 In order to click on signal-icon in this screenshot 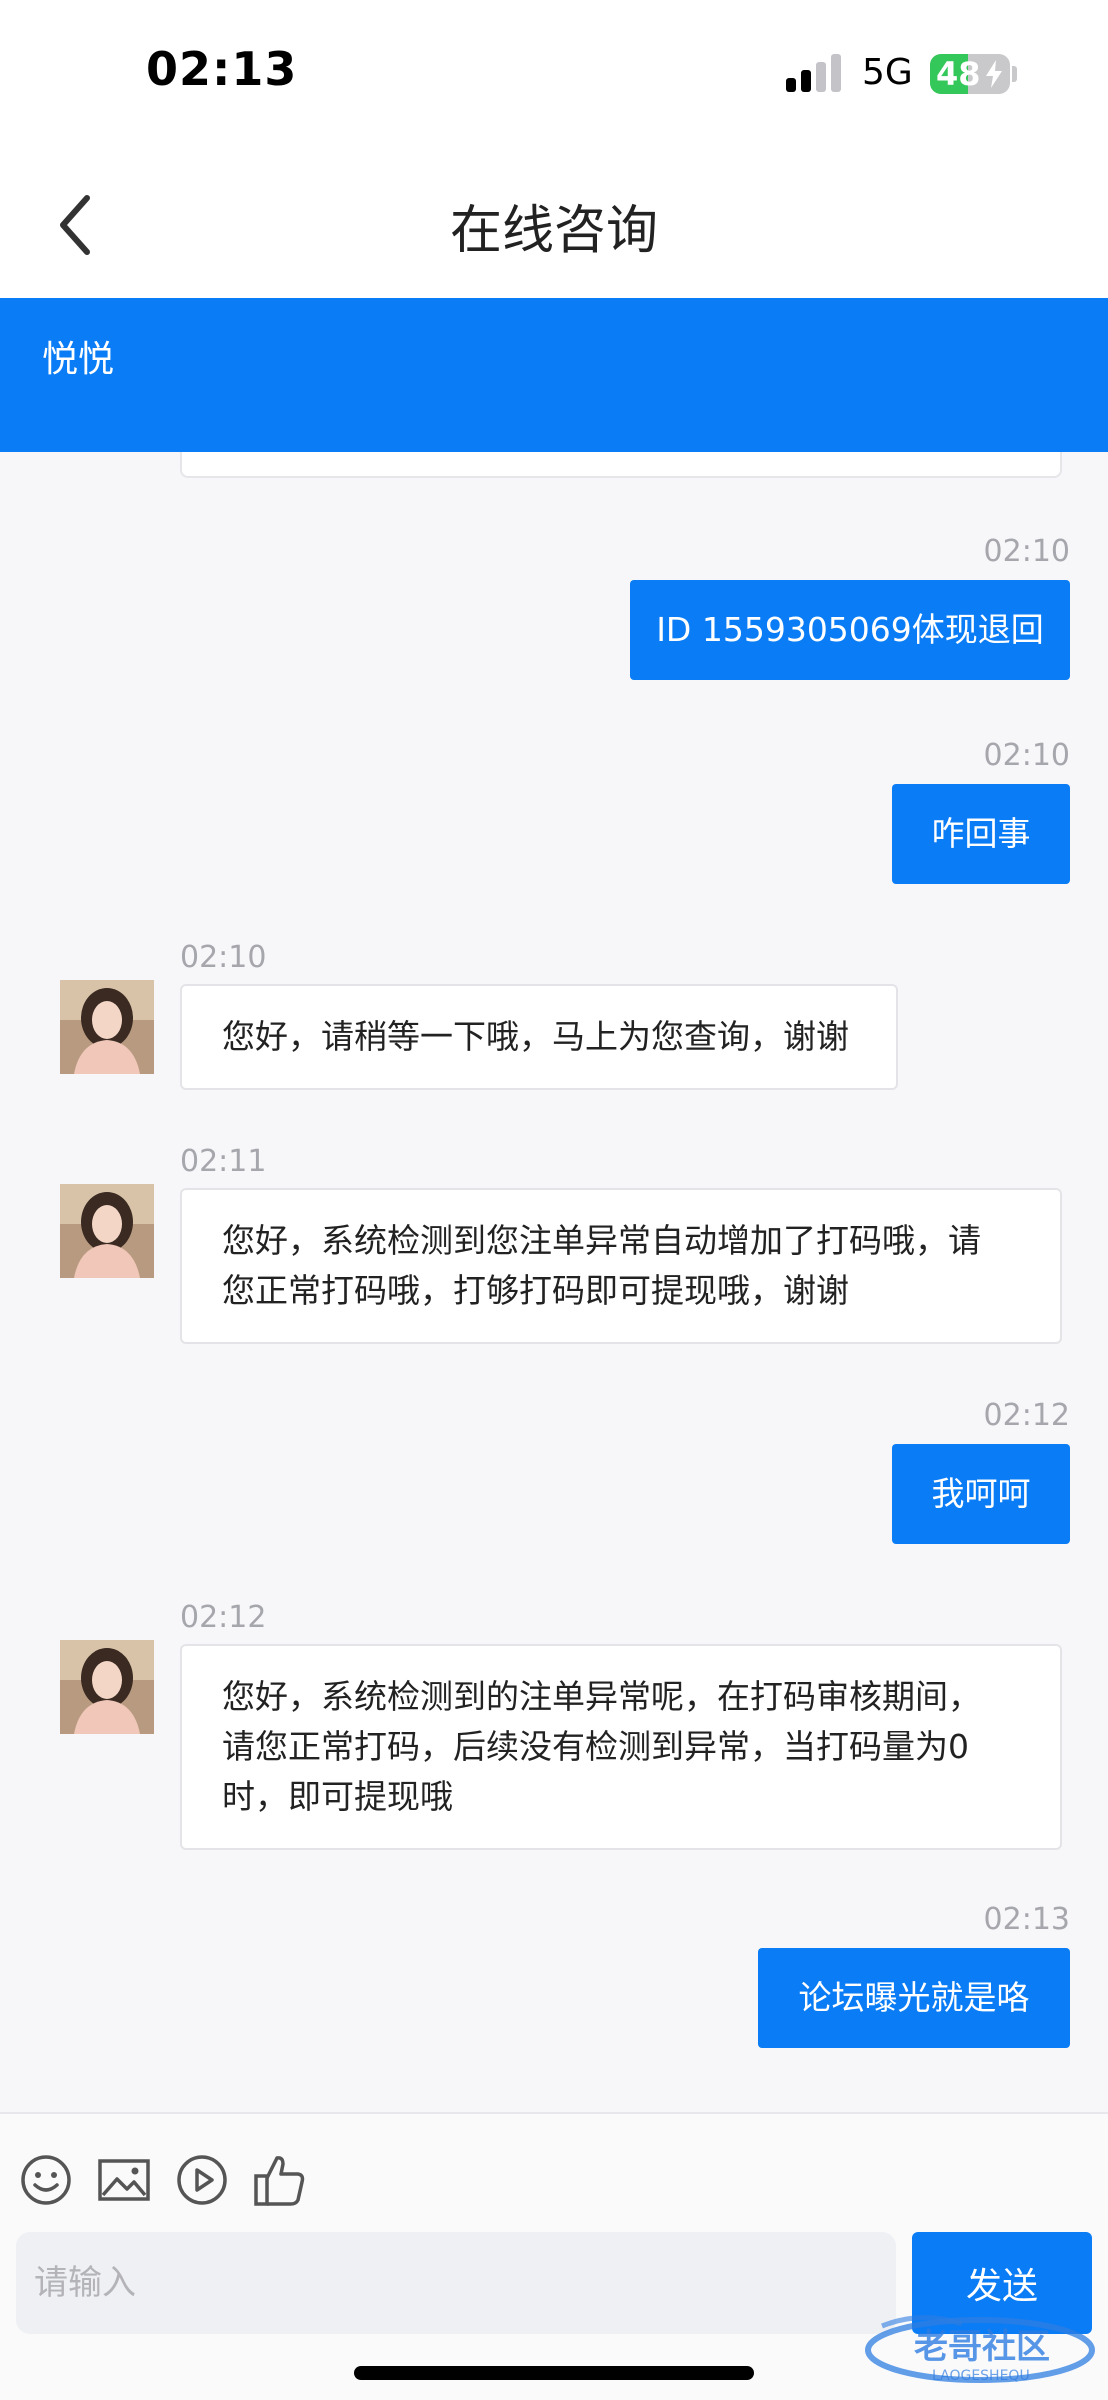, I will do `click(816, 72)`.